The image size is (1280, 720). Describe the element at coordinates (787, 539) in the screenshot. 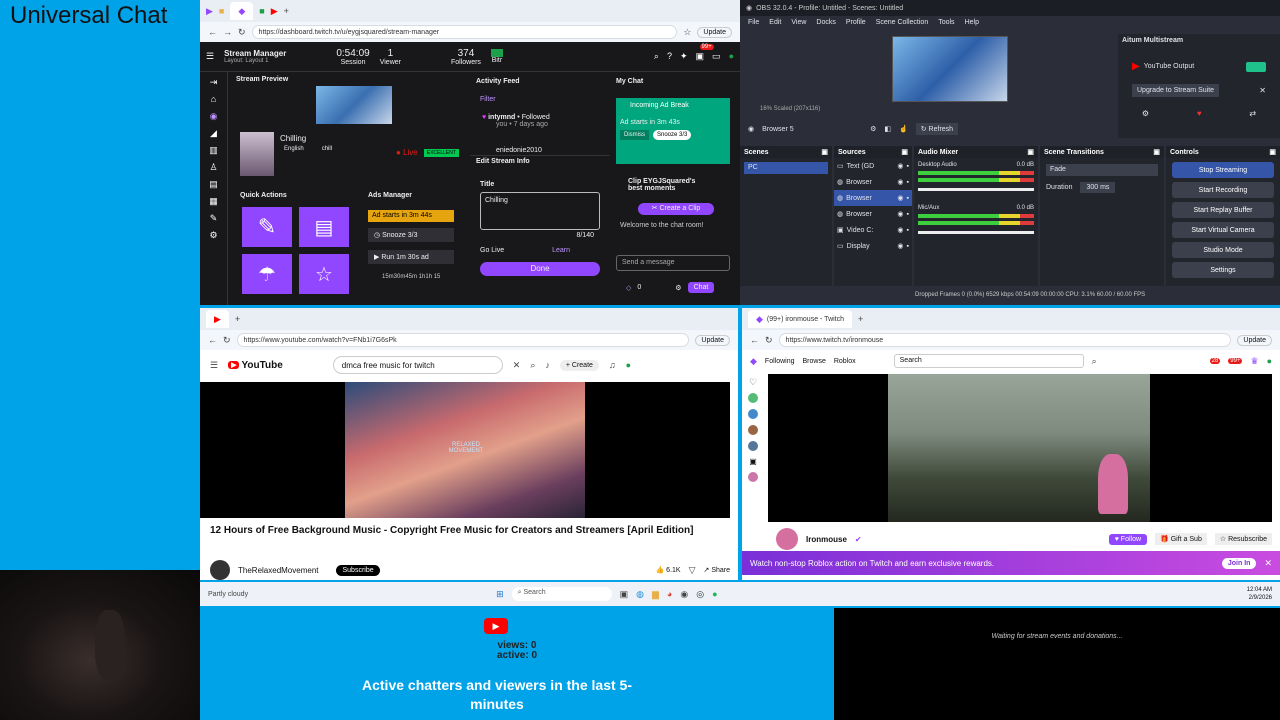

I see `streamer-avatar` at that location.